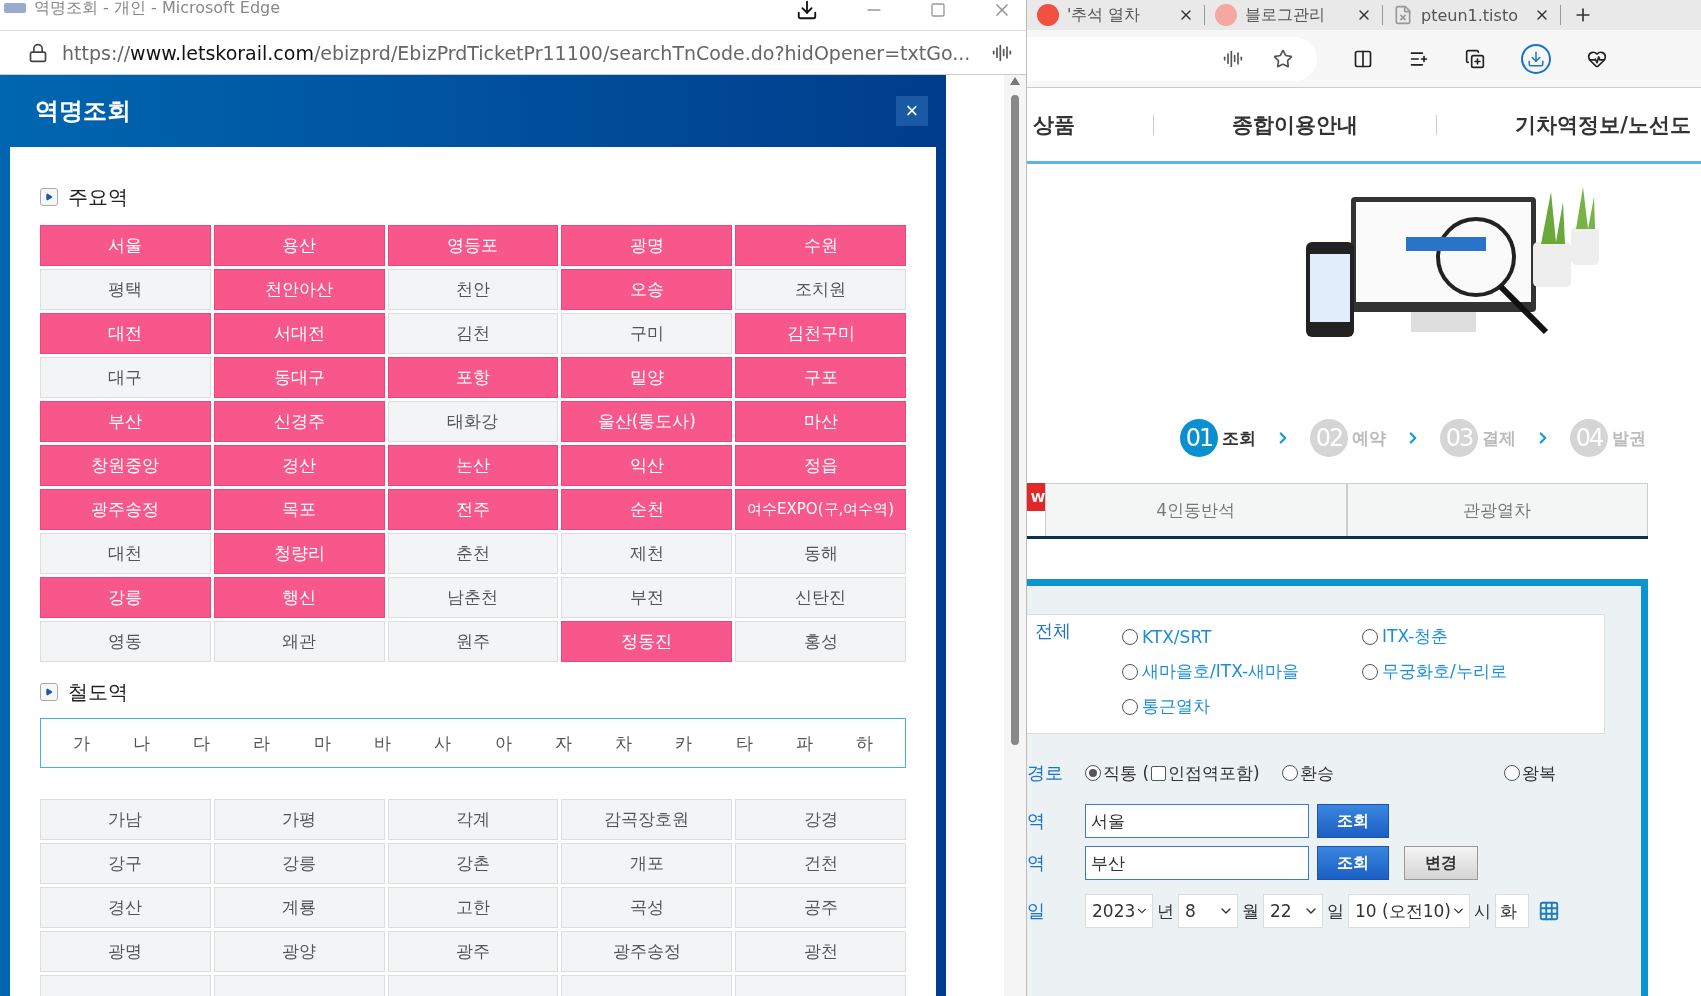 This screenshot has width=1701, height=996. I want to click on station-button: 대천, so click(125, 553).